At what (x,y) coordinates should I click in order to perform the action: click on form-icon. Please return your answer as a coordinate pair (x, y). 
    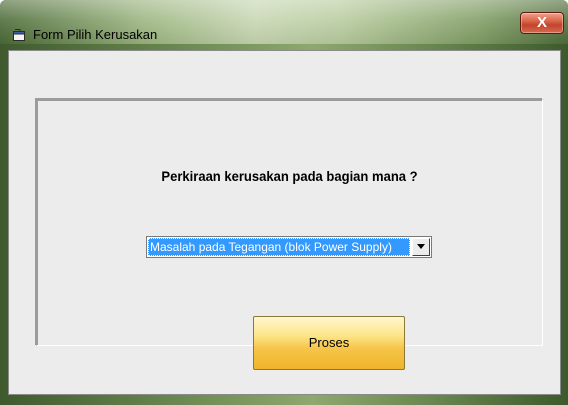
    Looking at the image, I should click on (19, 35).